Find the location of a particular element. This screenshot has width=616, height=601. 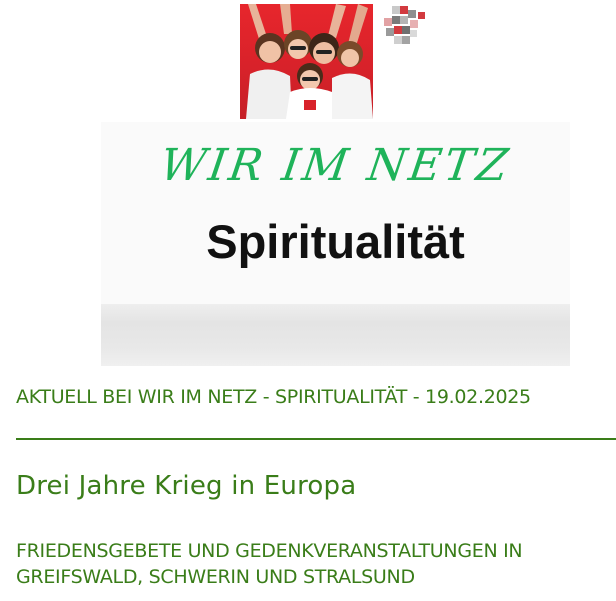

divider is located at coordinates (316, 439).